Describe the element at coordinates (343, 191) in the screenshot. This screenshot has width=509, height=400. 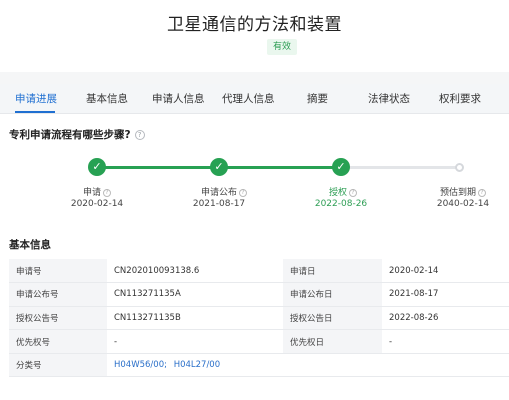
I see `step-label: 授权?` at that location.